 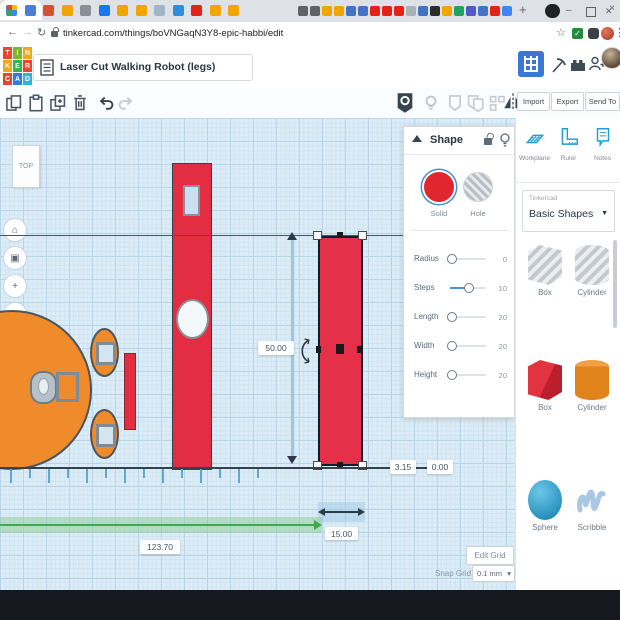 I want to click on notes-tool: Notes, so click(x=602, y=144).